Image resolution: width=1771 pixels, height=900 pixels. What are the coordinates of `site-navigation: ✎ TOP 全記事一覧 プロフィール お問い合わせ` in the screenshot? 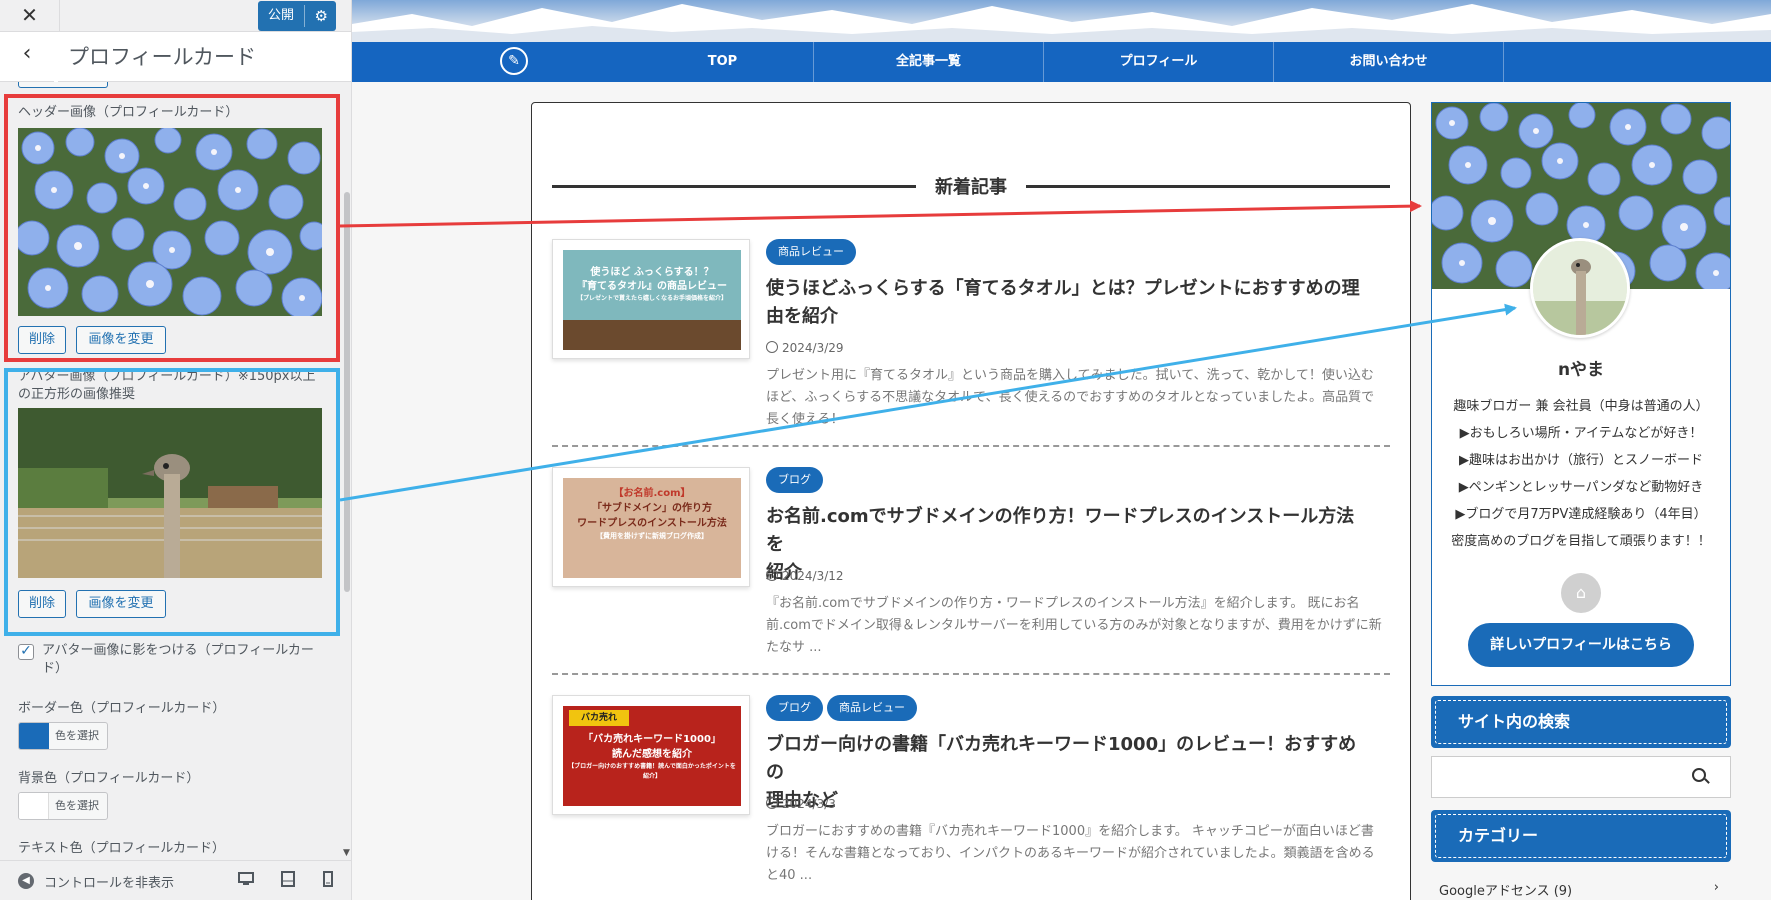 It's located at (1061, 62).